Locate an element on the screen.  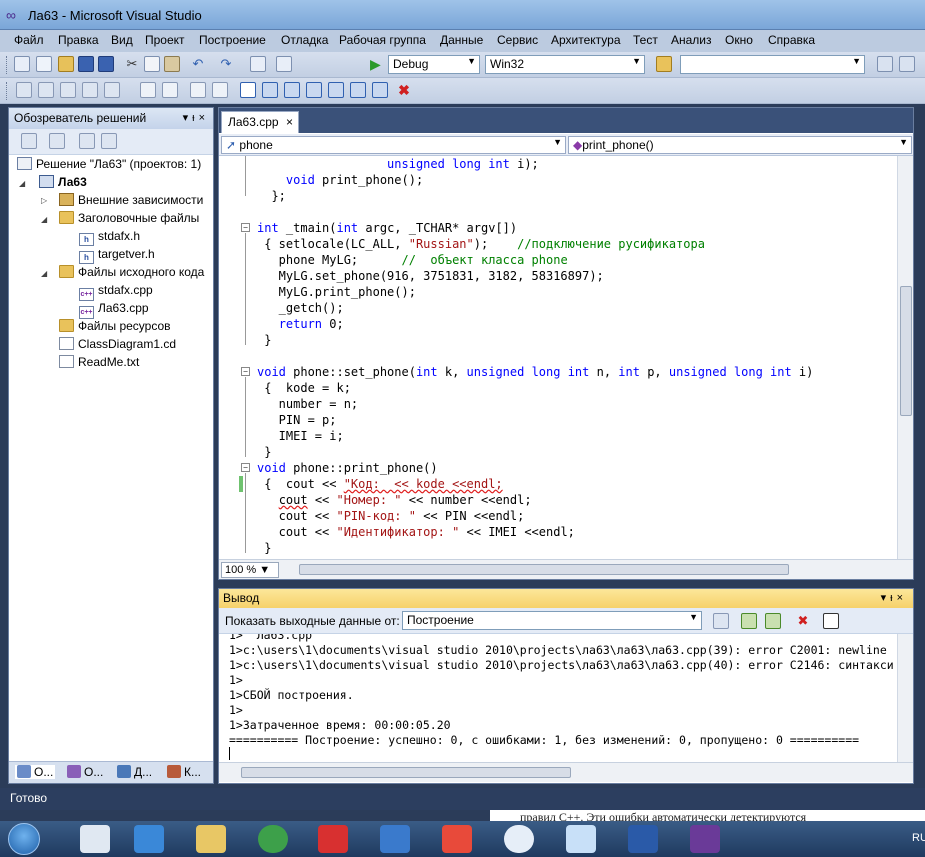
navigate-forward-icon is located at coordinates (284, 64).